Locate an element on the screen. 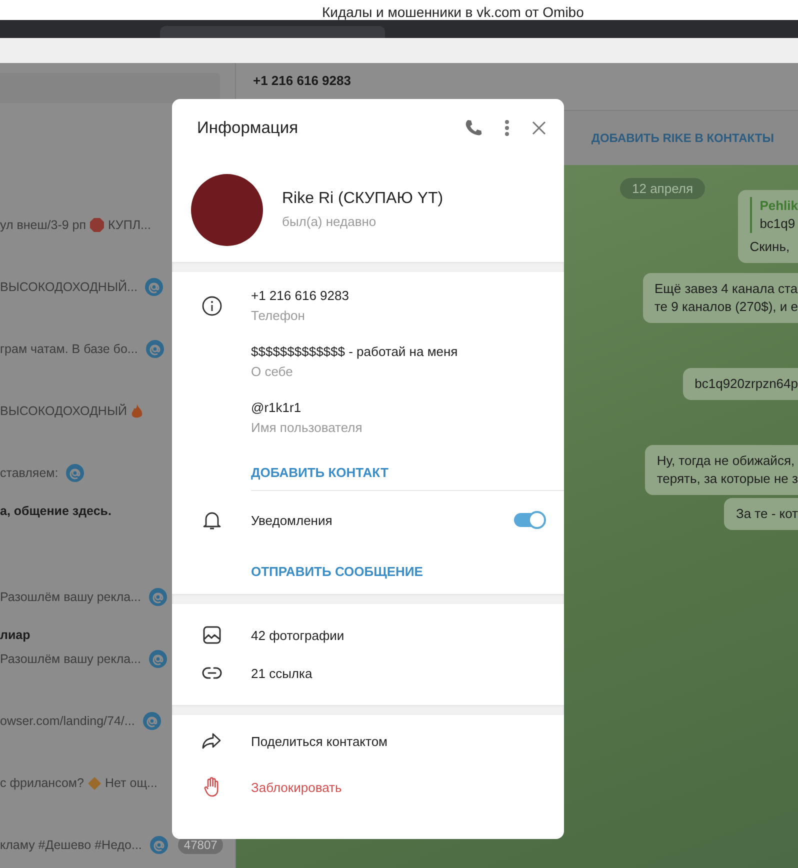  contact-name: Rike Ri (СКУПАЮ YT) is located at coordinates (363, 199).